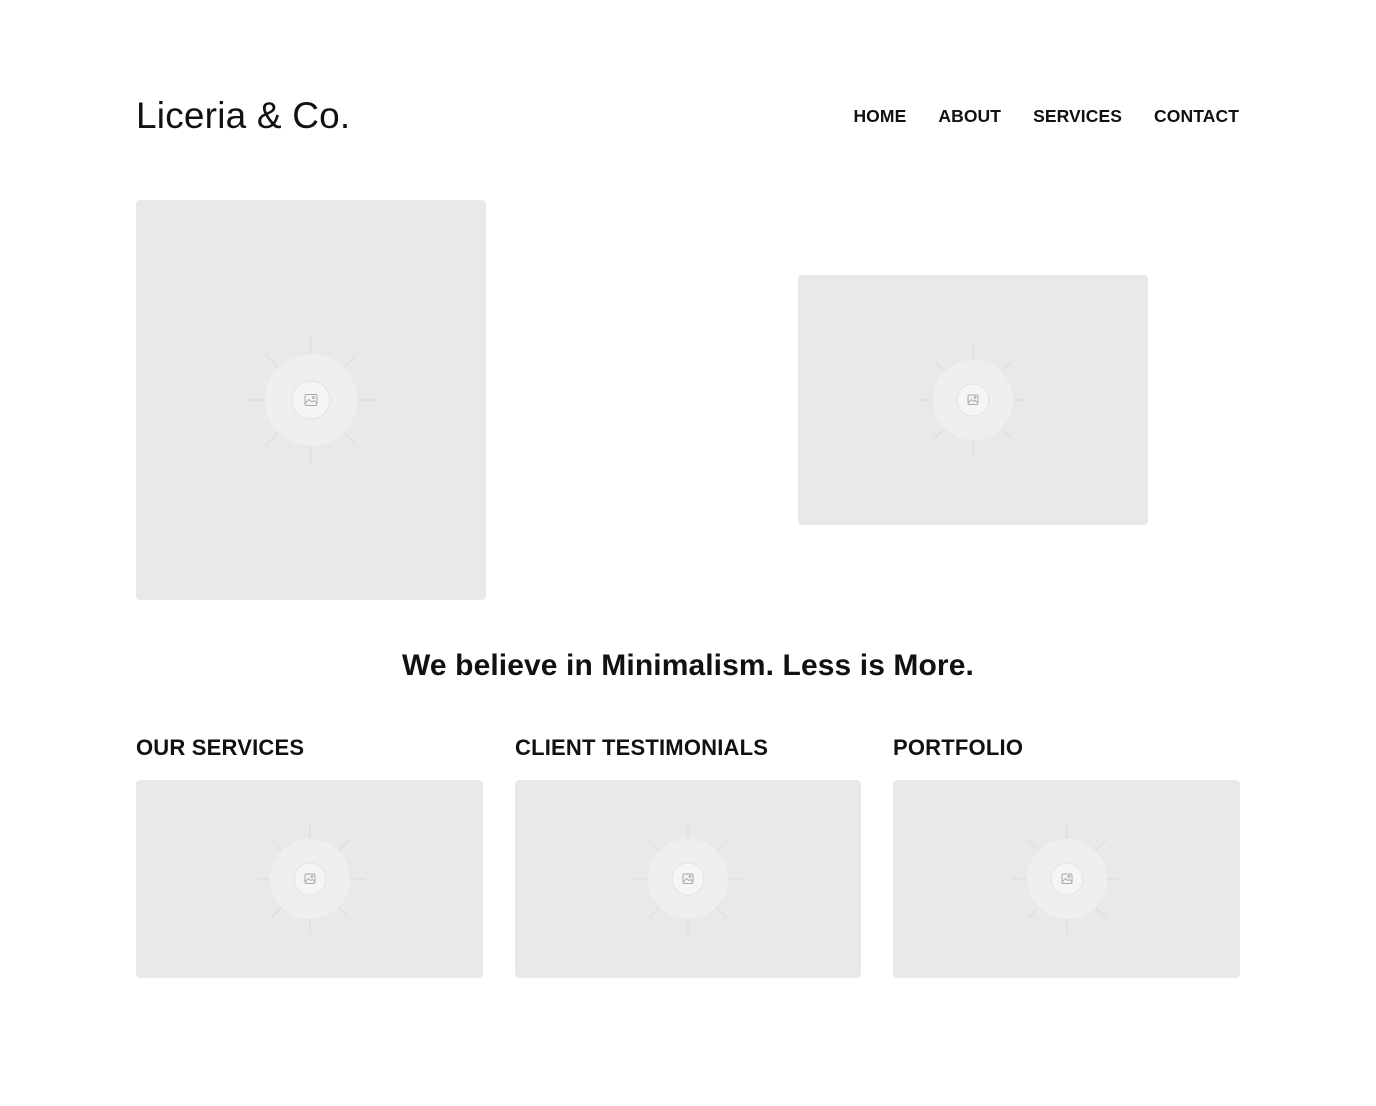 The image size is (1376, 1106). What do you see at coordinates (220, 747) in the screenshot?
I see `section-title-services: OUR SERVICES` at bounding box center [220, 747].